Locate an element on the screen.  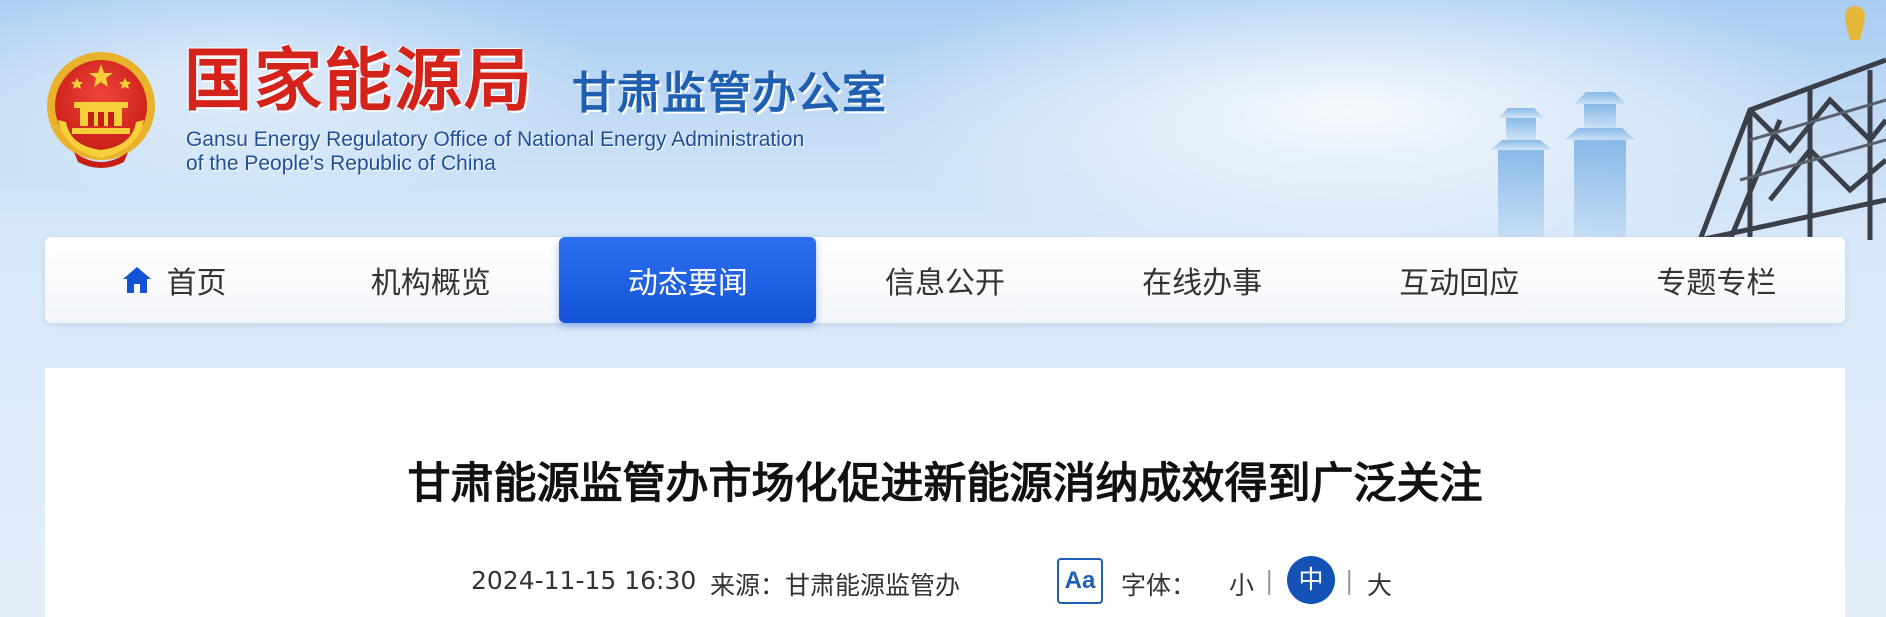
national-emblem-icon is located at coordinates (101, 110).